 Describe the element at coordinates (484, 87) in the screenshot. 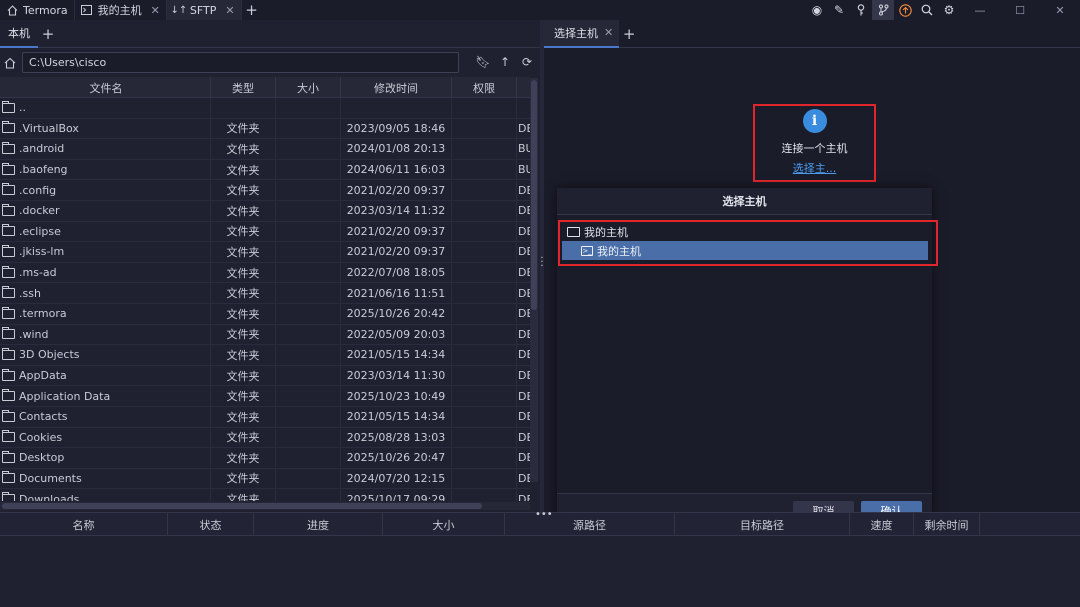

I see `col-permission: 权限` at that location.